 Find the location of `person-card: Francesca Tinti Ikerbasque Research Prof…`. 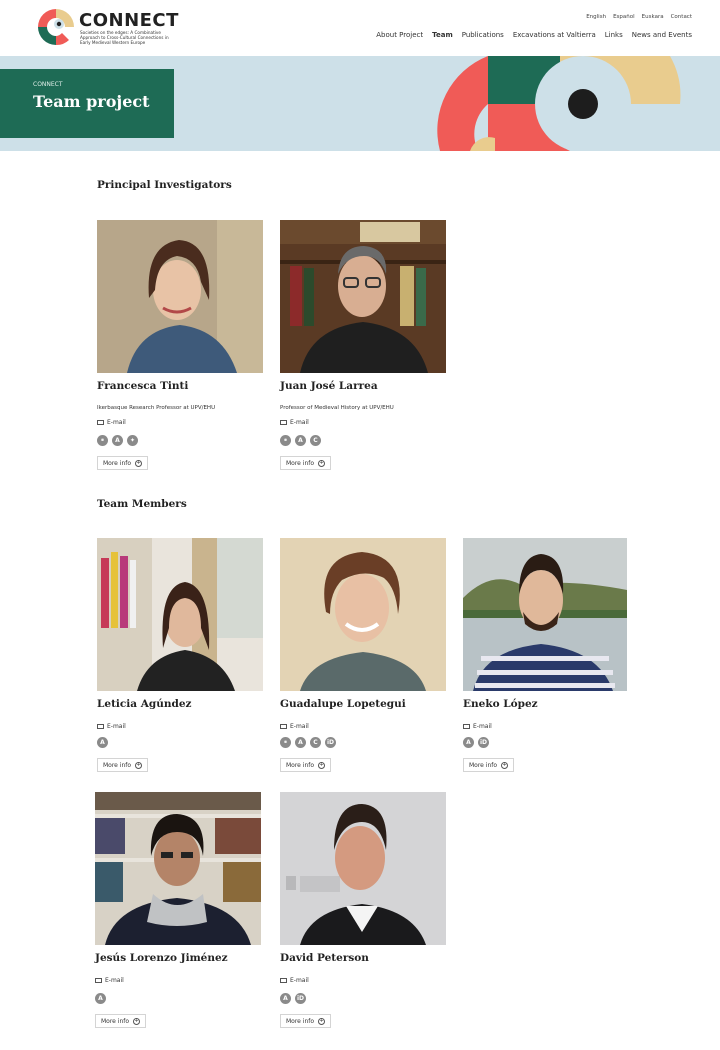

person-card: Francesca Tinti Ikerbasque Research Prof… is located at coordinates (182, 347).